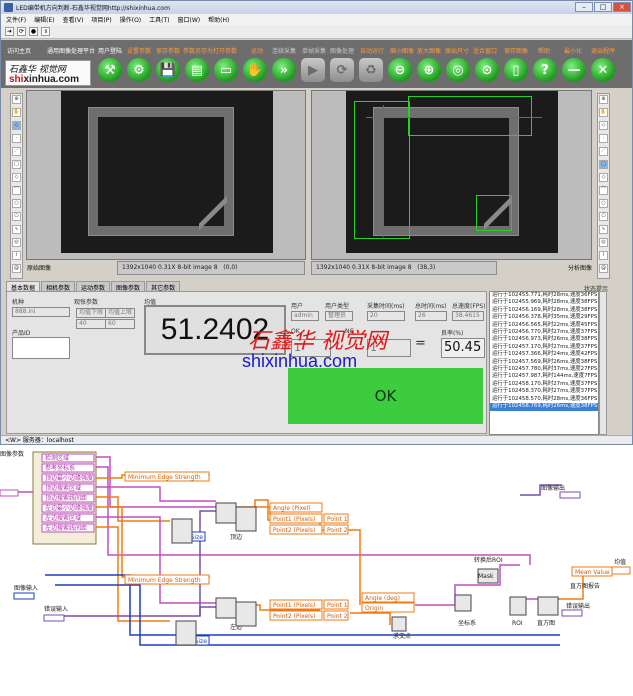 Image resolution: width=633 pixels, height=696 pixels. Describe the element at coordinates (603, 363) in the screenshot. I see `log-scrollbar` at that location.